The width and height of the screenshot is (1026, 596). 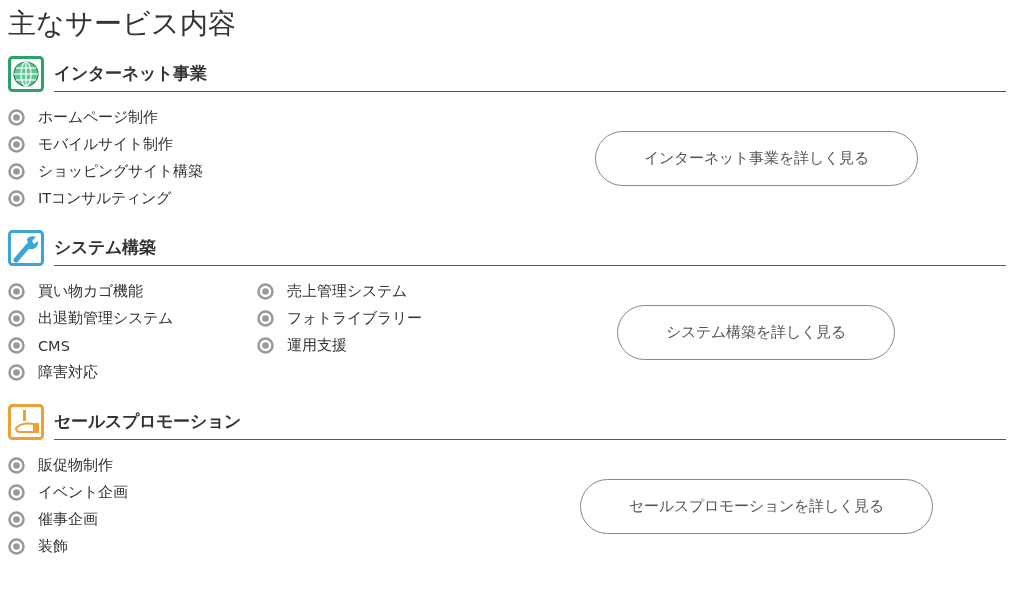 What do you see at coordinates (105, 198) in the screenshot?
I see `service-item: ITコンサルティング` at bounding box center [105, 198].